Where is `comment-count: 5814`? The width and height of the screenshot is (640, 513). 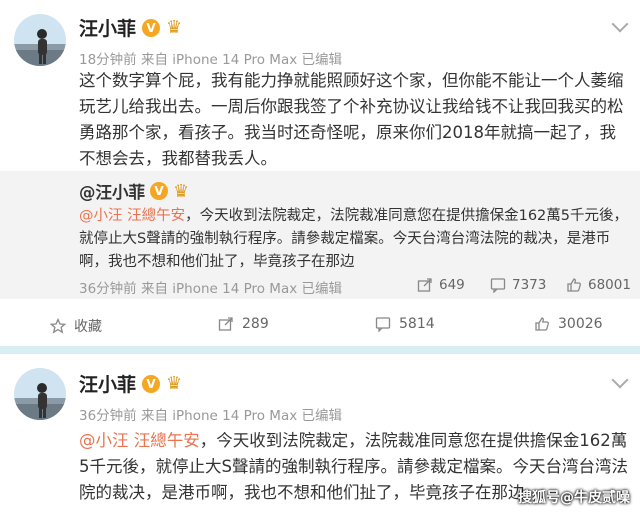 comment-count: 5814 is located at coordinates (417, 324).